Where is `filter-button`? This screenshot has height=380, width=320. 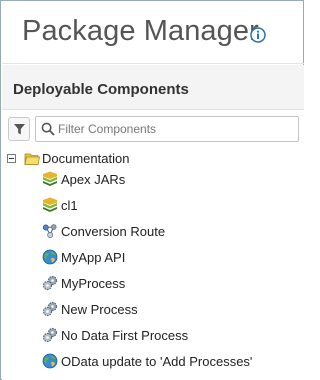
filter-button is located at coordinates (19, 129).